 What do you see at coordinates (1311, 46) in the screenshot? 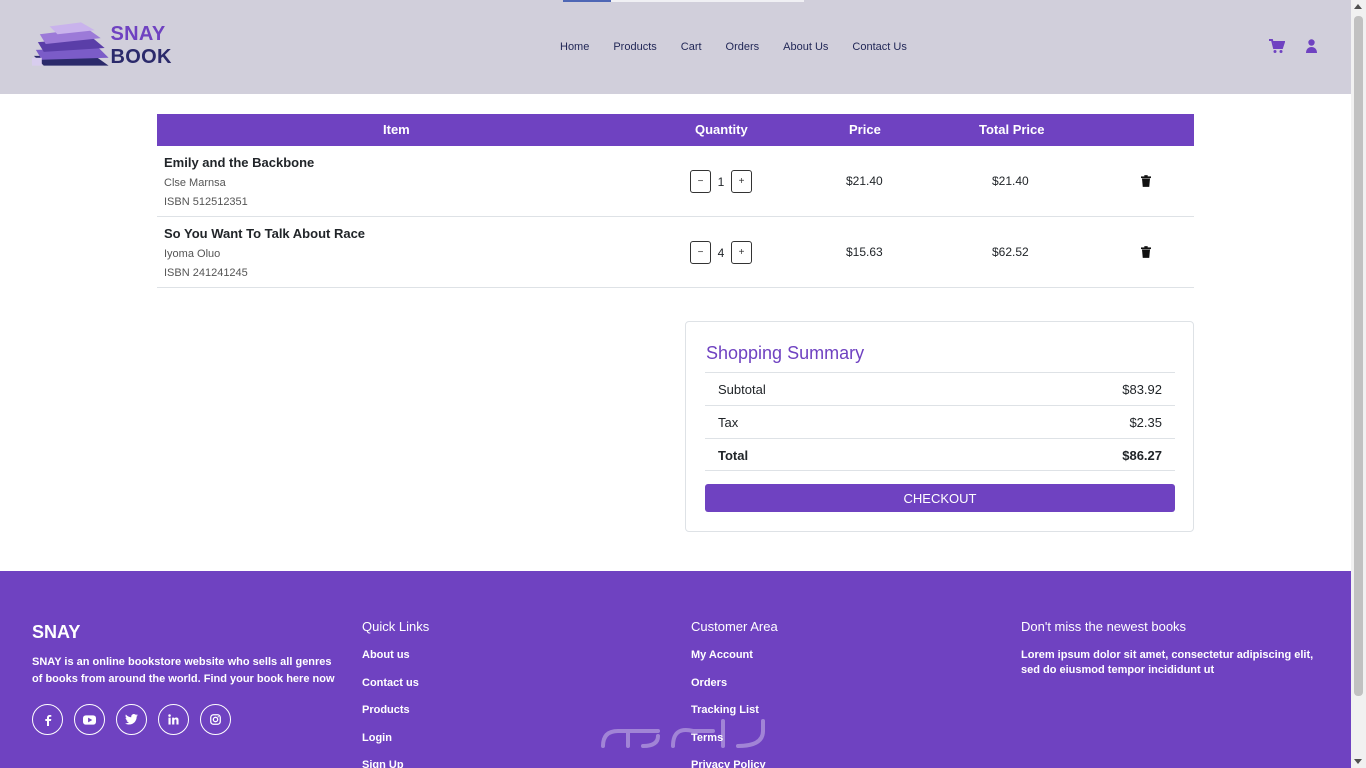
I see `user-icon` at bounding box center [1311, 46].